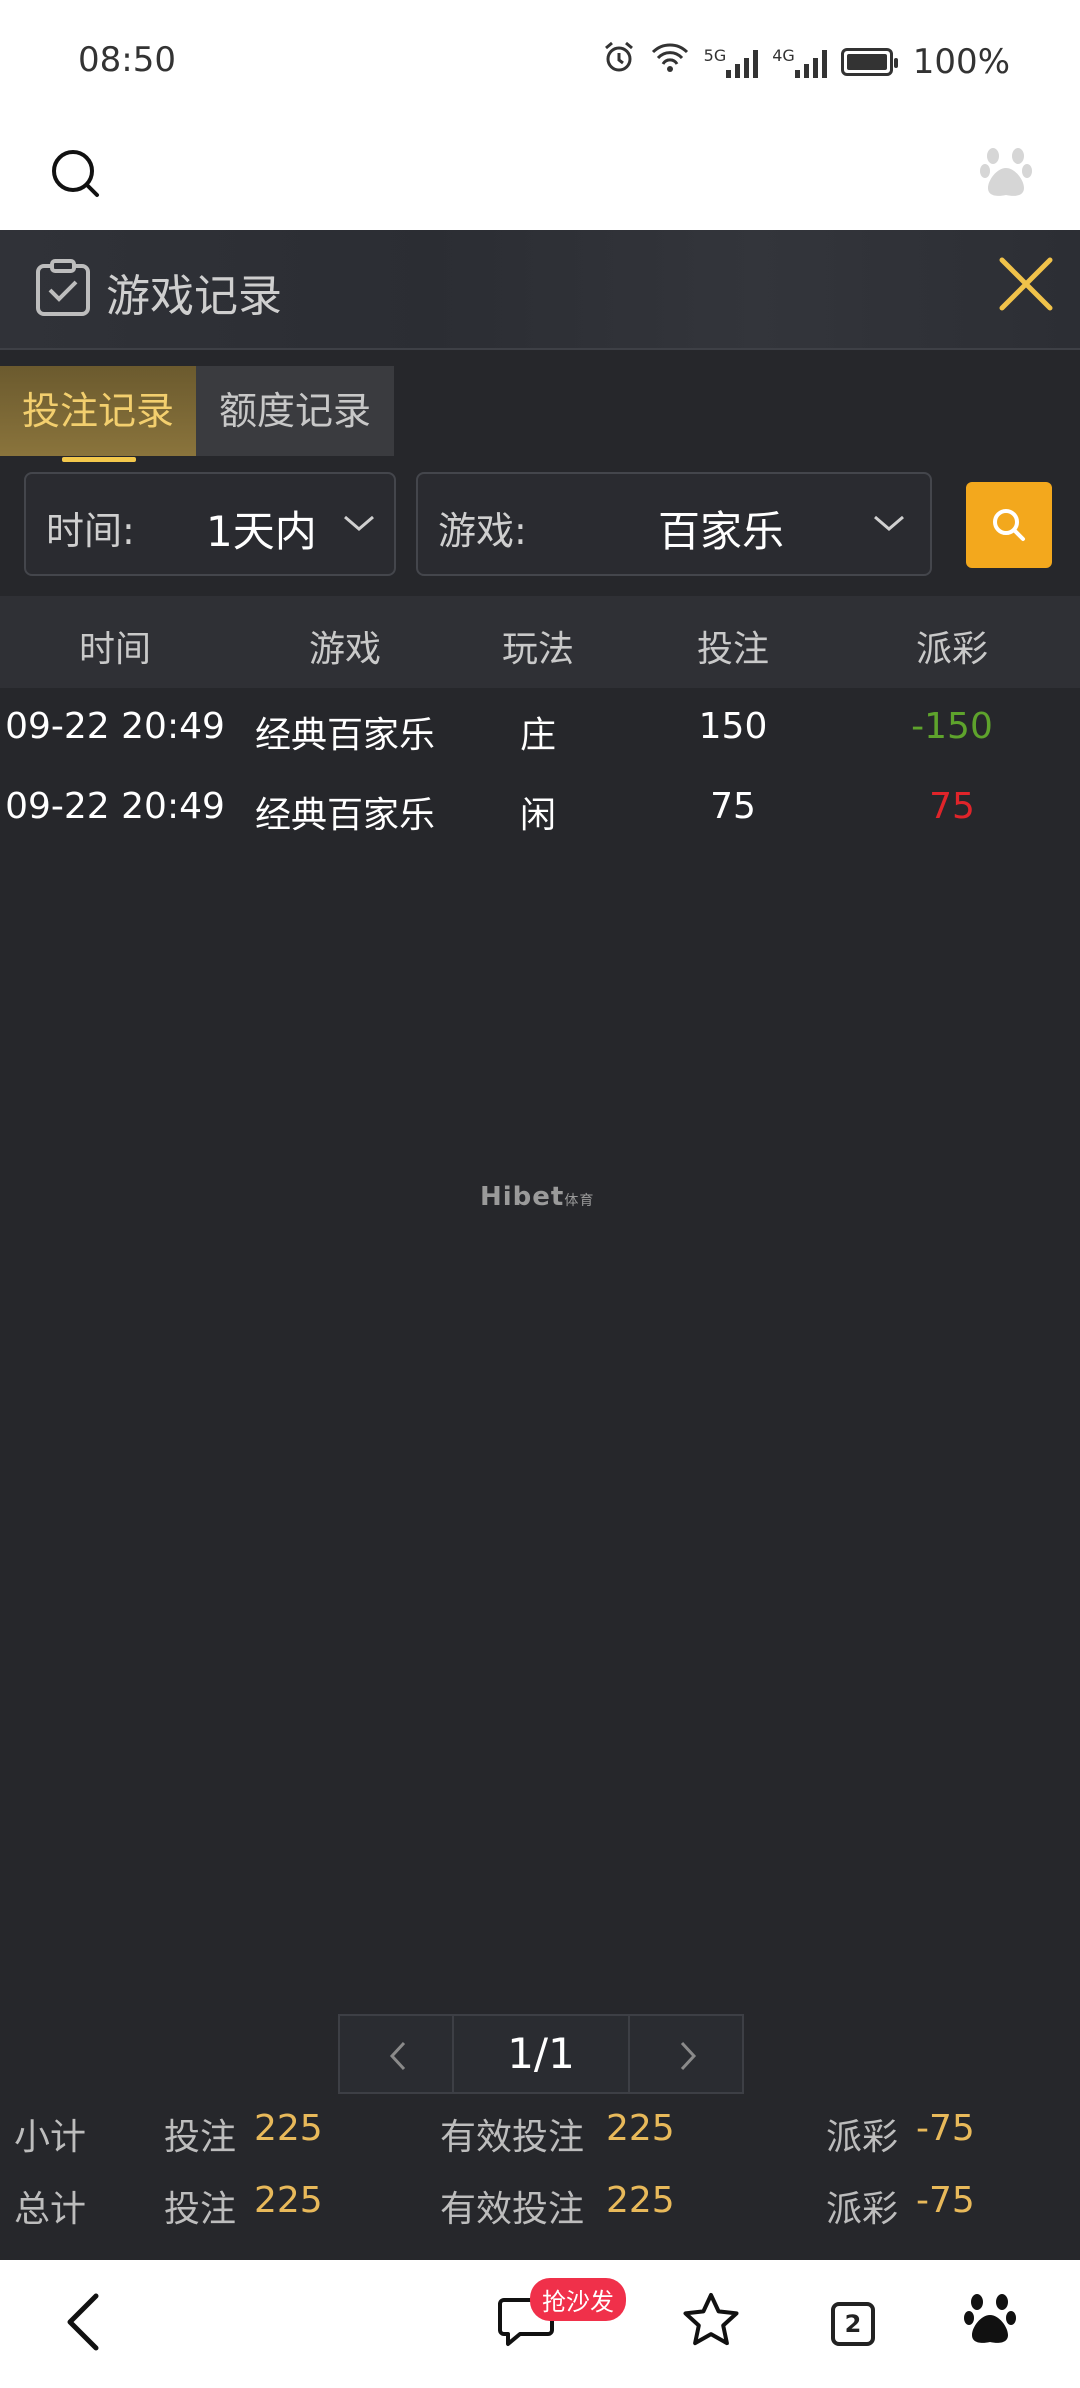  Describe the element at coordinates (288, 2128) in the screenshot. I see `subtotal-bet-value: 225` at that location.